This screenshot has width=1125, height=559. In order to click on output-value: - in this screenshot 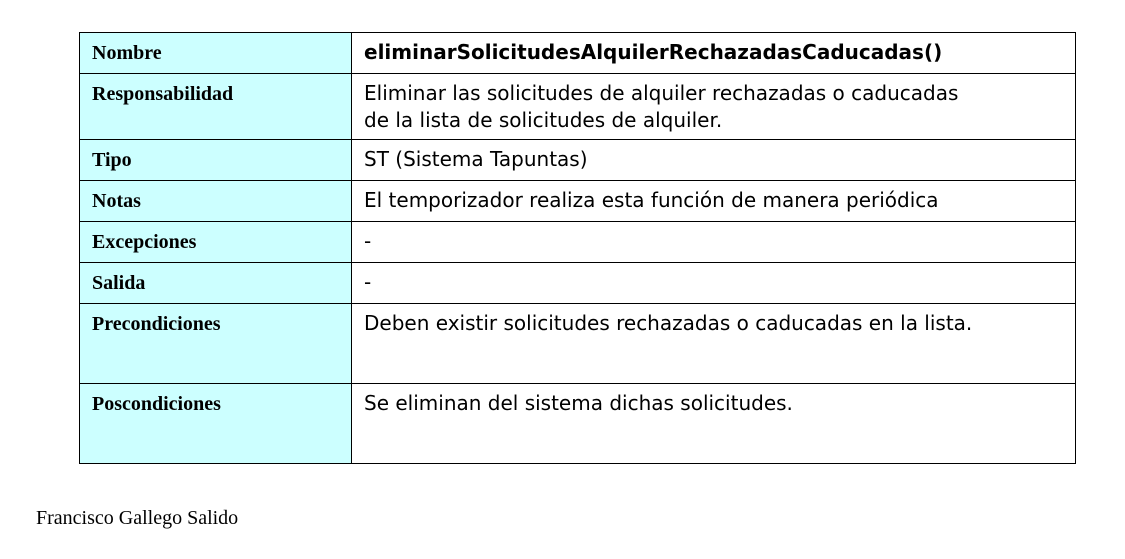, I will do `click(713, 283)`.